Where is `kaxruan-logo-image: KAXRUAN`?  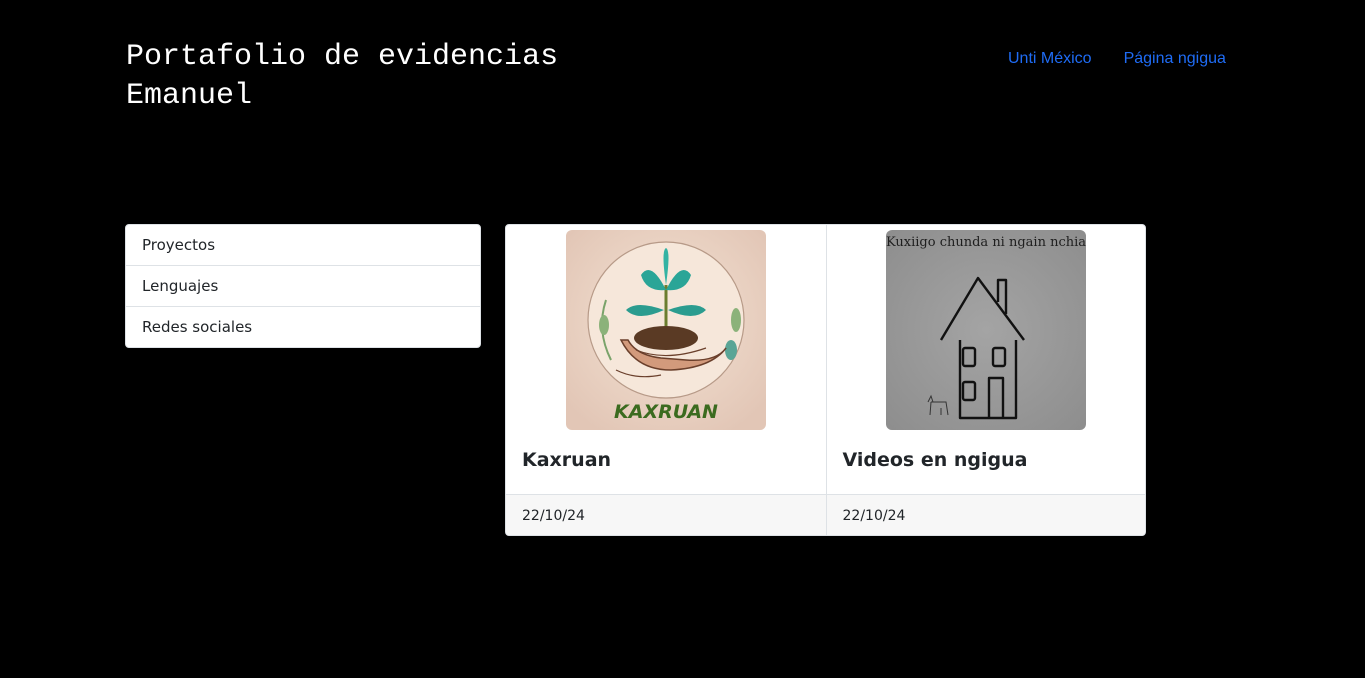
kaxruan-logo-image: KAXRUAN is located at coordinates (665, 330).